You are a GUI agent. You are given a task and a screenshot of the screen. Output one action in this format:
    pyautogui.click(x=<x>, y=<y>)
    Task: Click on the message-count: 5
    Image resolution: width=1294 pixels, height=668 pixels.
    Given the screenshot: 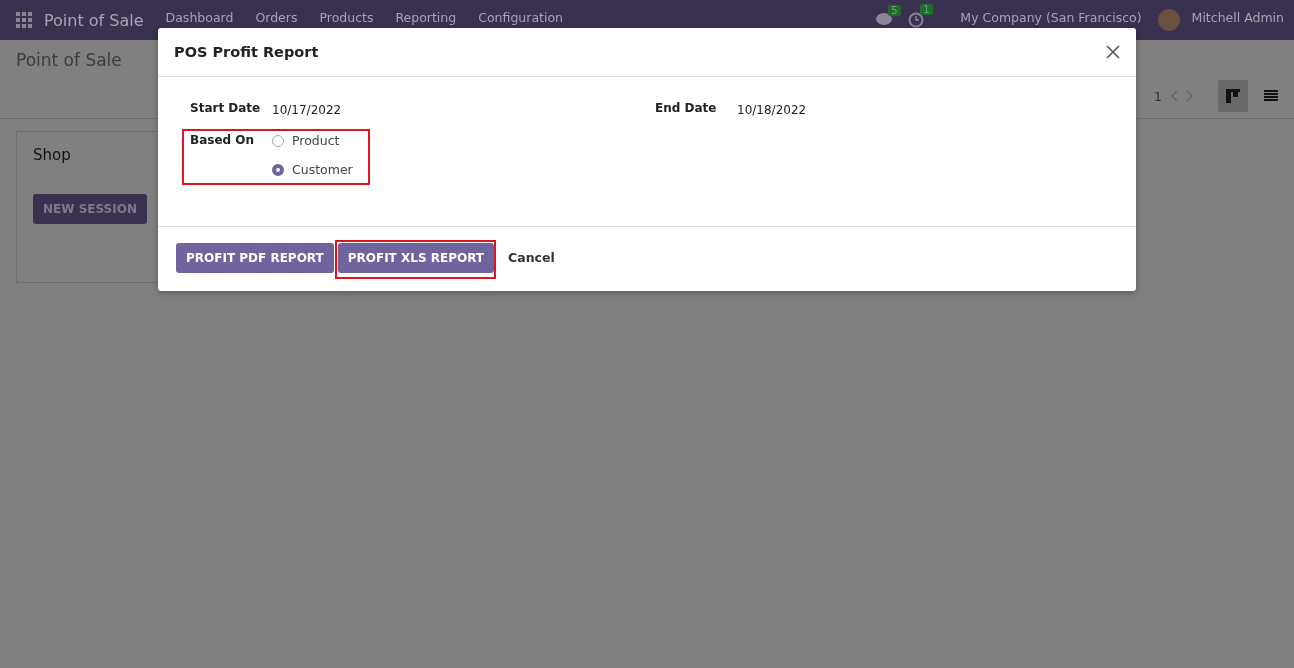 What is the action you would take?
    pyautogui.click(x=894, y=10)
    